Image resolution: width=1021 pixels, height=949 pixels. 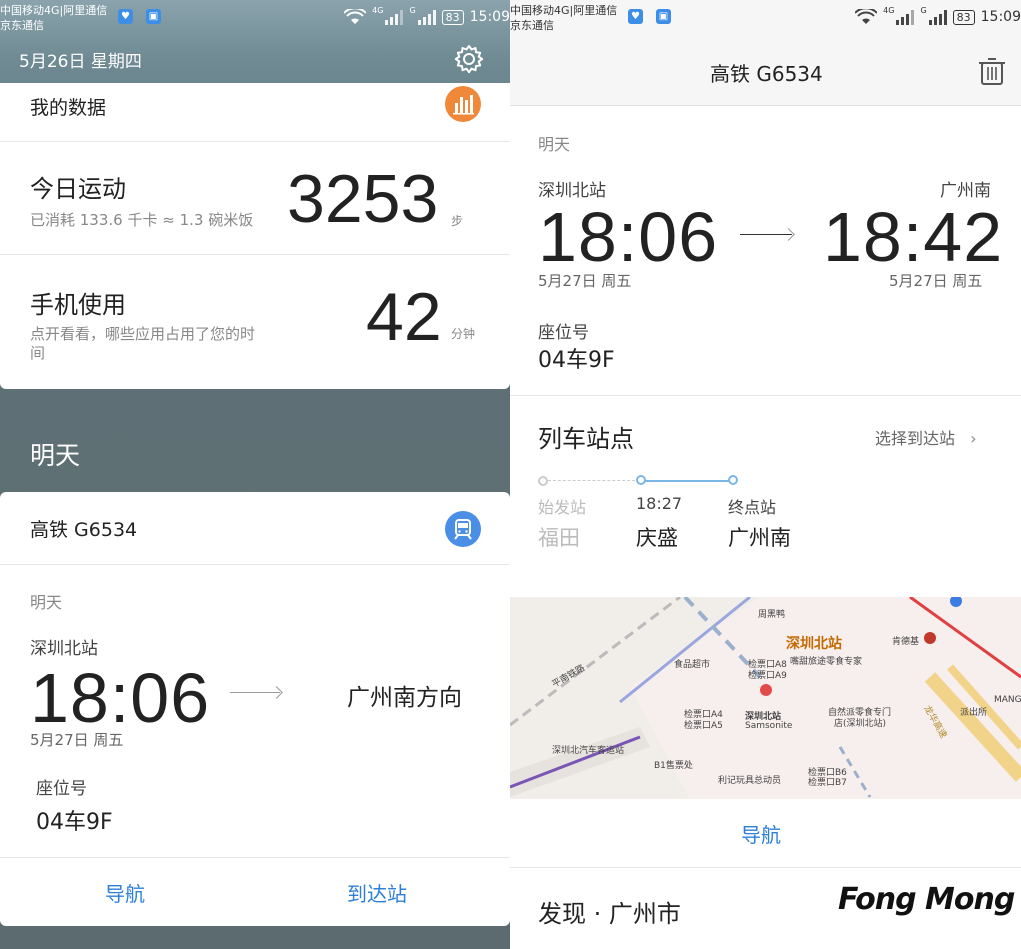 I want to click on wifi-icon, so click(x=355, y=16).